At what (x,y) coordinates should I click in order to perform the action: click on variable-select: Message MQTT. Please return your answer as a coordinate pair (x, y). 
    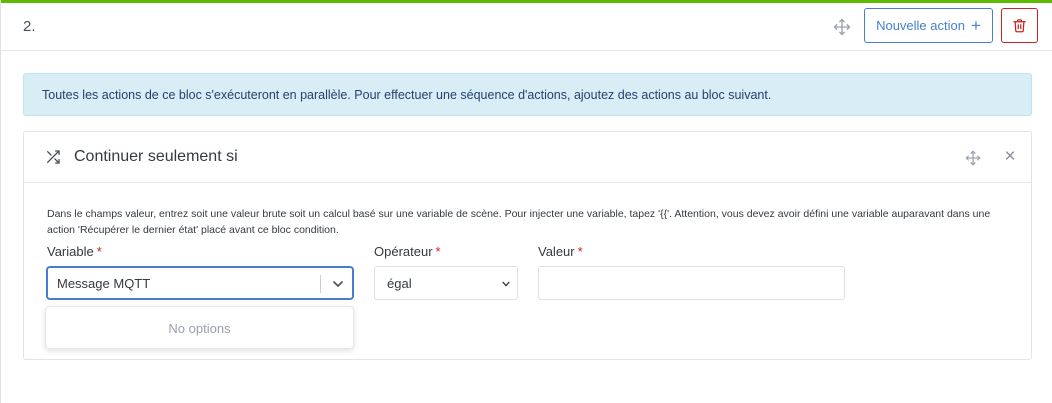
    Looking at the image, I should click on (200, 283).